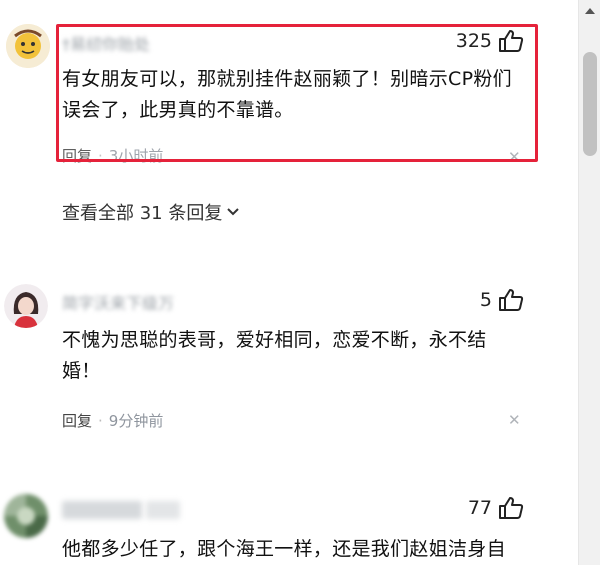 This screenshot has width=600, height=565. Describe the element at coordinates (485, 300) in the screenshot. I see `like-count: 5` at that location.